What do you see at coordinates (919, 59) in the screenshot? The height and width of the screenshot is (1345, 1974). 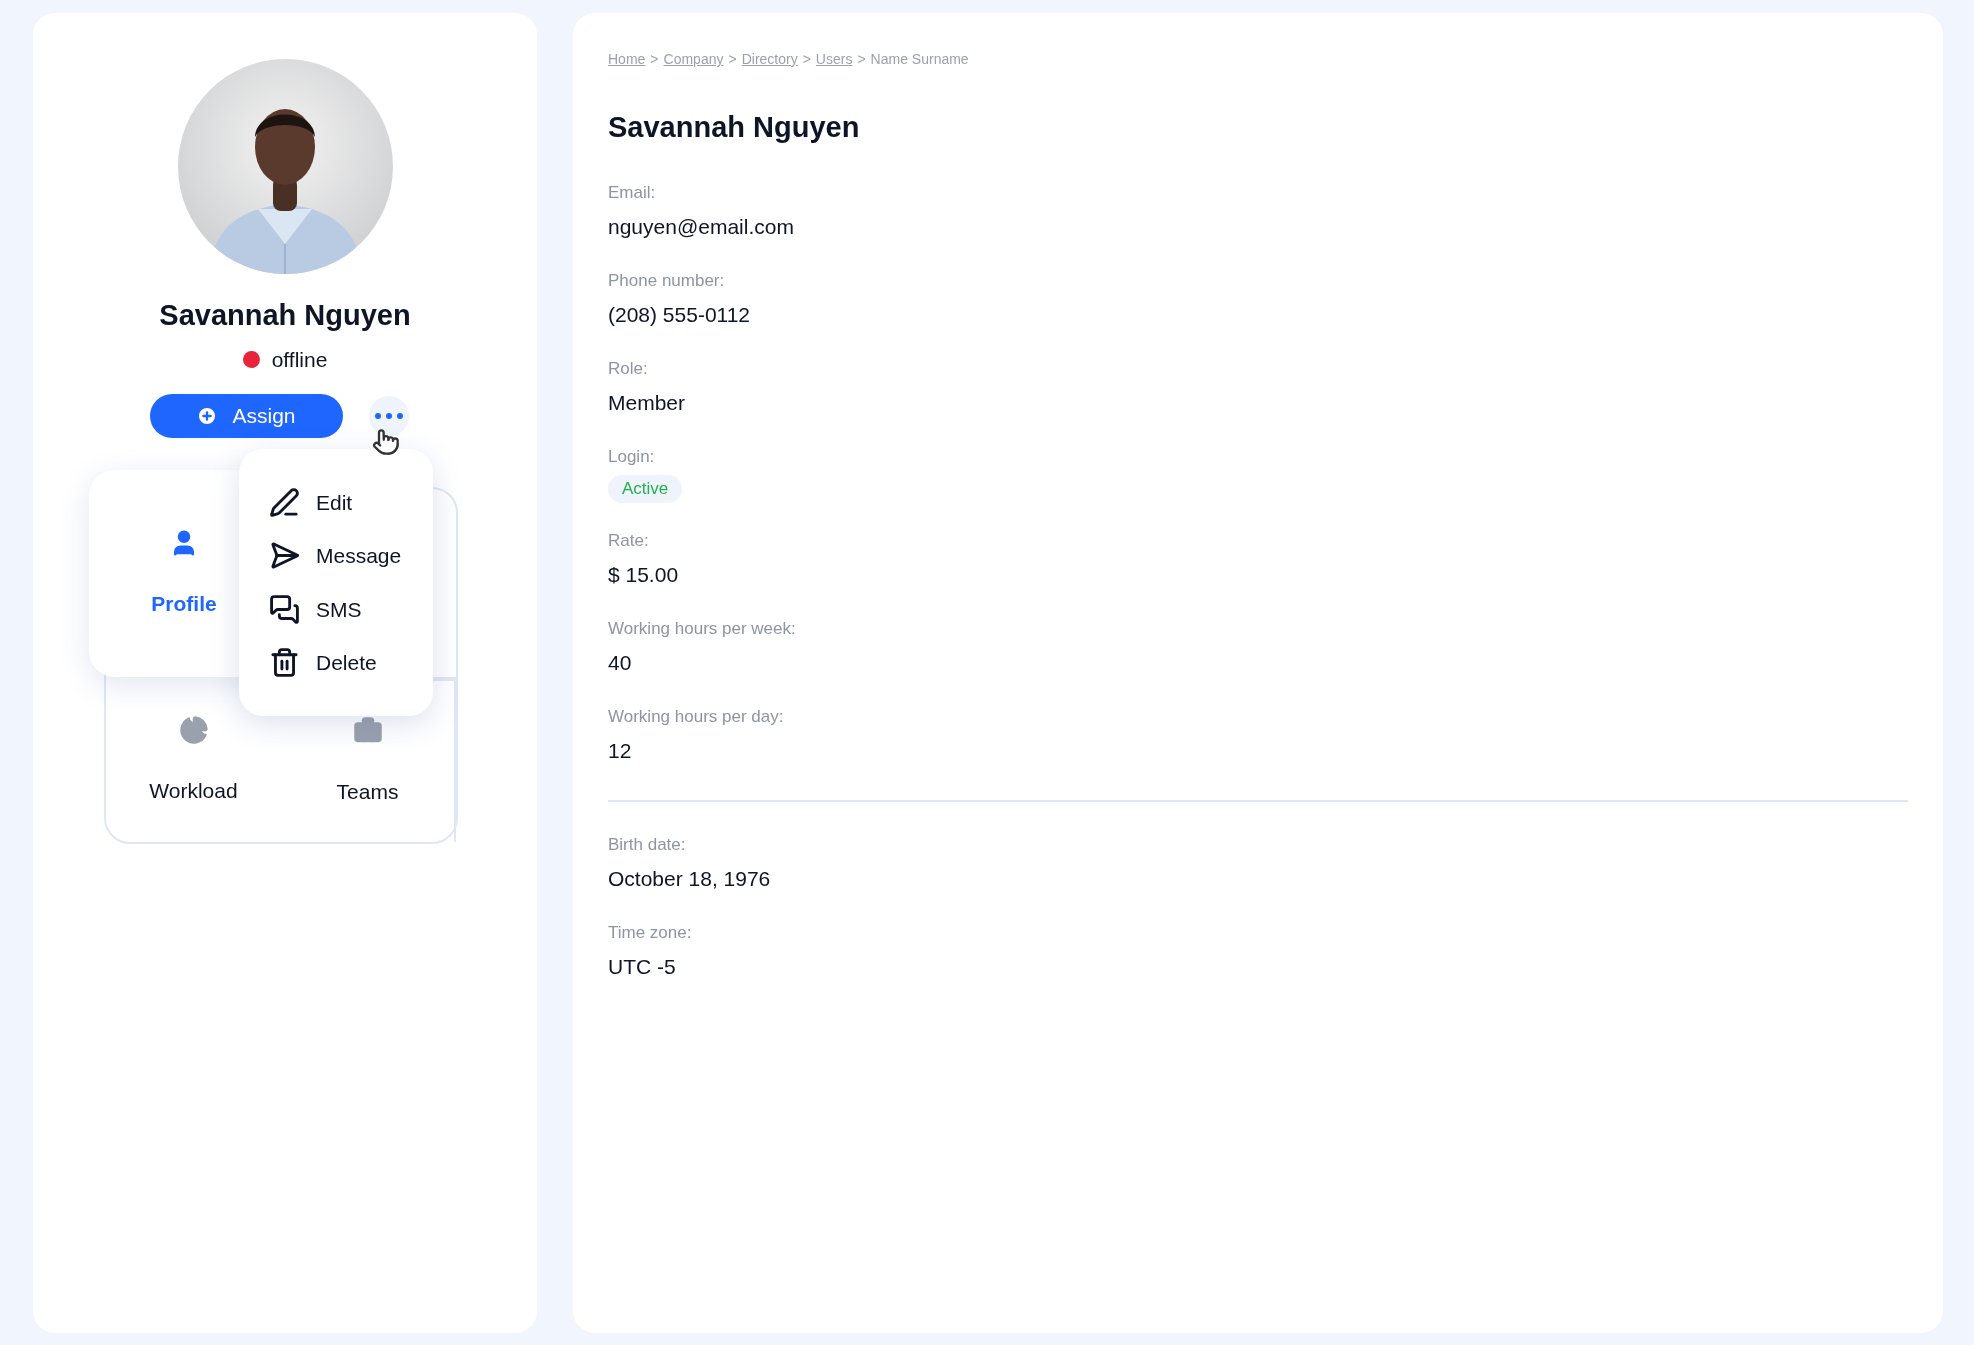 I see `breadcrumb-current: Name Surname` at bounding box center [919, 59].